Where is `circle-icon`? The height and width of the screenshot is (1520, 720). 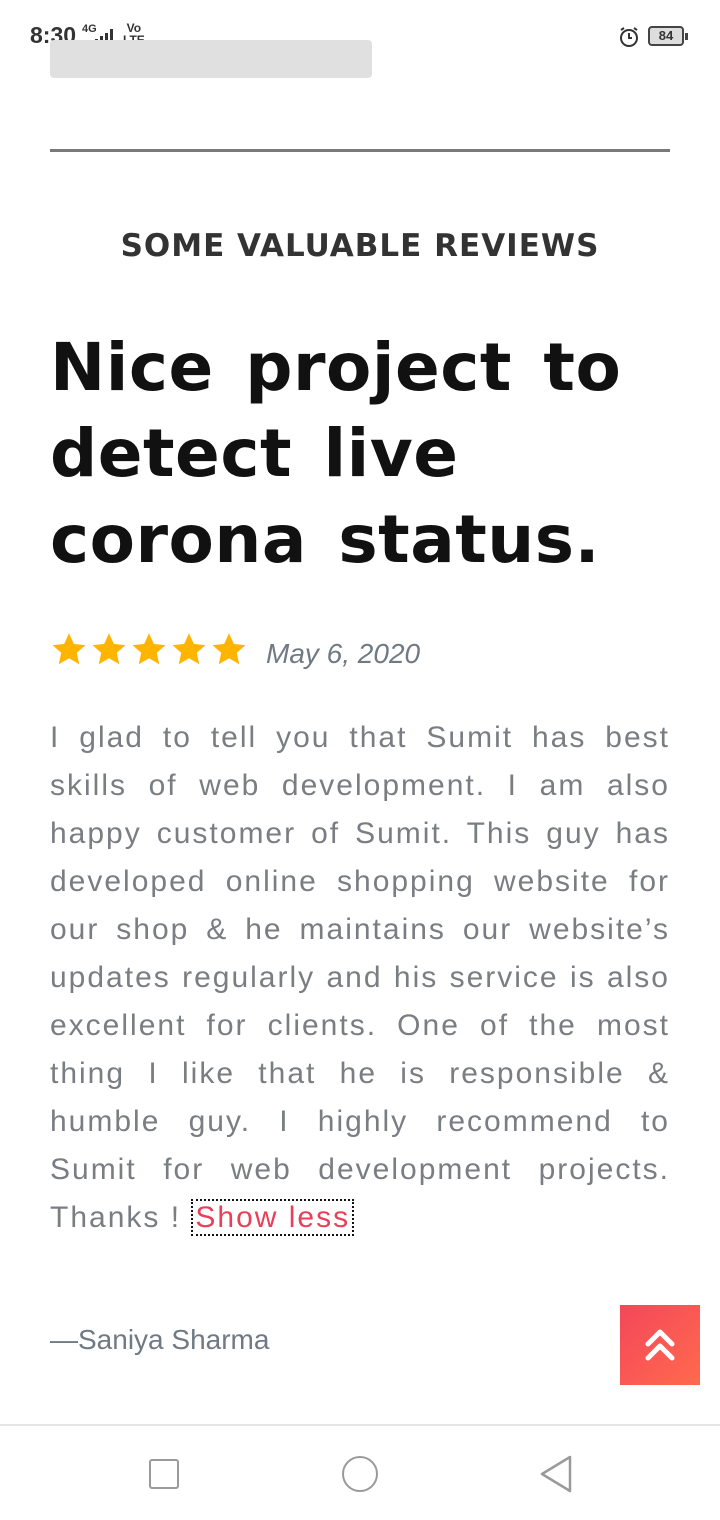
circle-icon is located at coordinates (360, 1474).